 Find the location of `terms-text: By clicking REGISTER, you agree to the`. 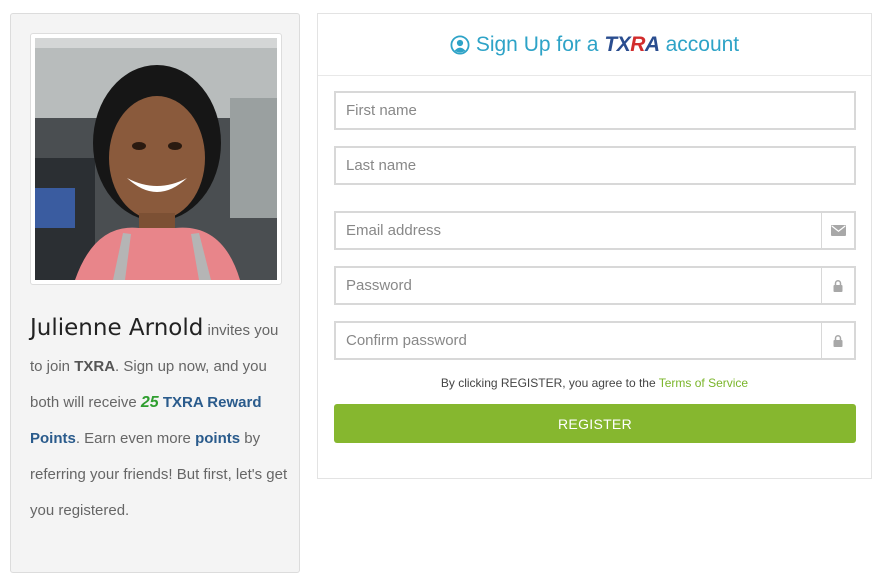

terms-text: By clicking REGISTER, you agree to the is located at coordinates (549, 383).